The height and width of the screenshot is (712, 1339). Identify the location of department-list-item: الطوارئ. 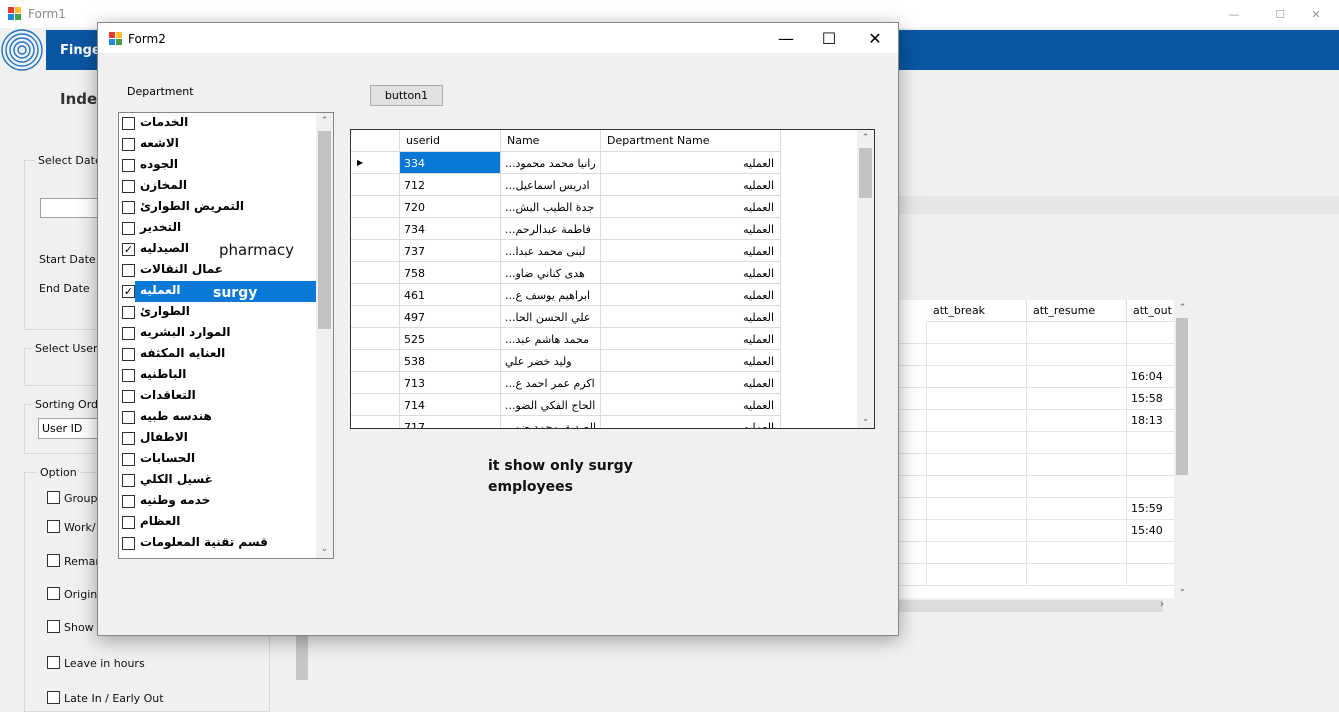
(217, 312).